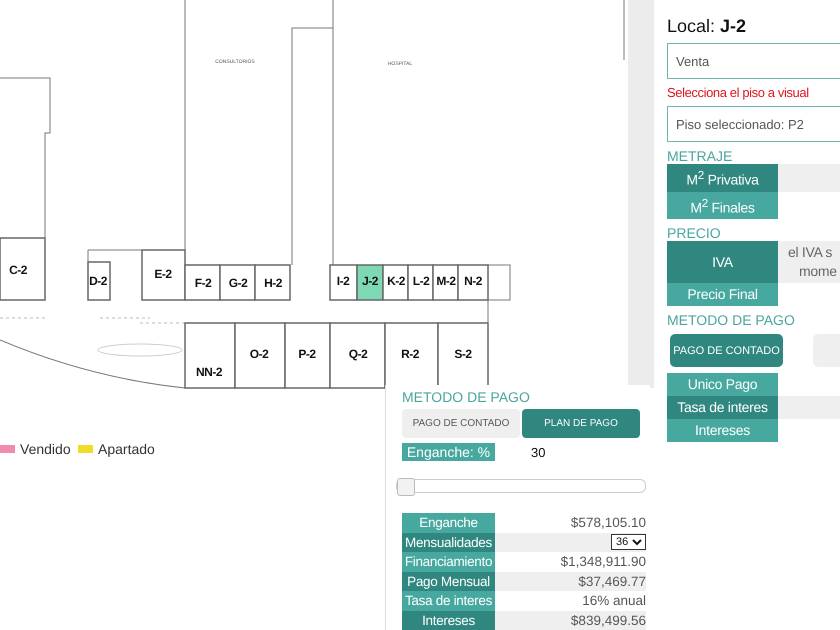  What do you see at coordinates (237, 282) in the screenshot?
I see `shop-unit: G-2` at bounding box center [237, 282].